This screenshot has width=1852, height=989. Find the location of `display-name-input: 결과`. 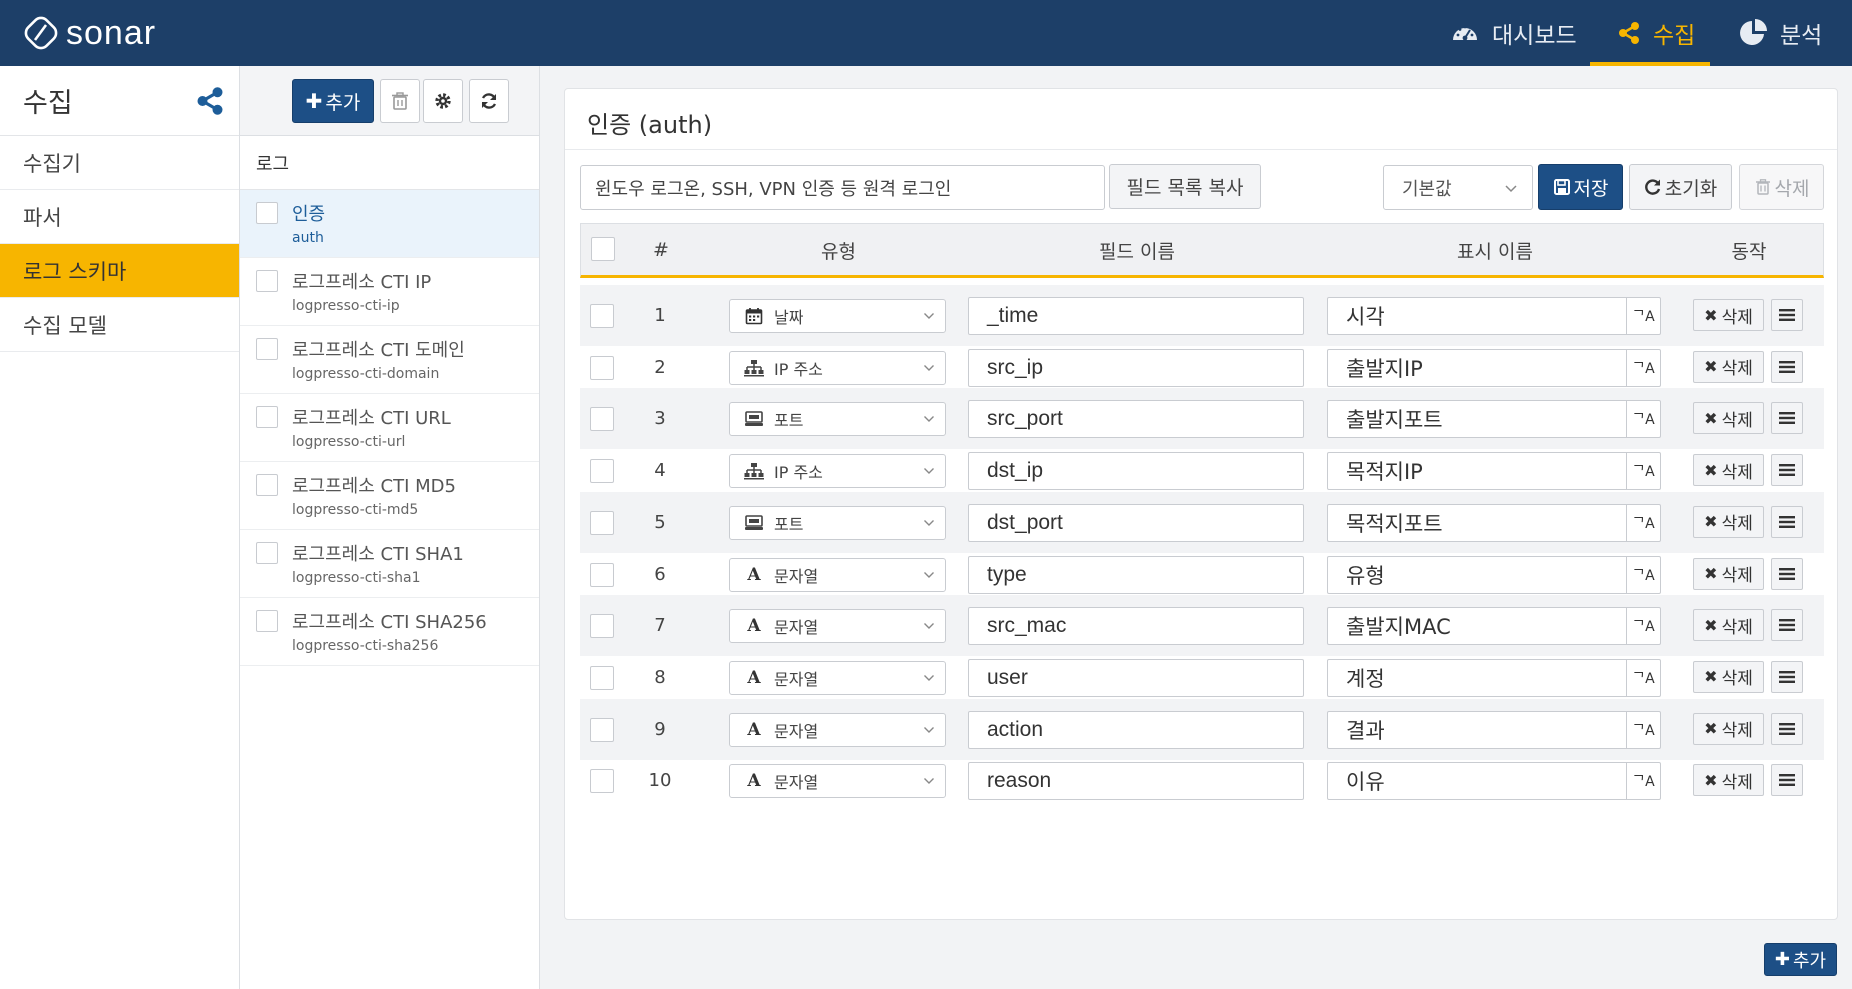

display-name-input: 결과 is located at coordinates (1477, 729).